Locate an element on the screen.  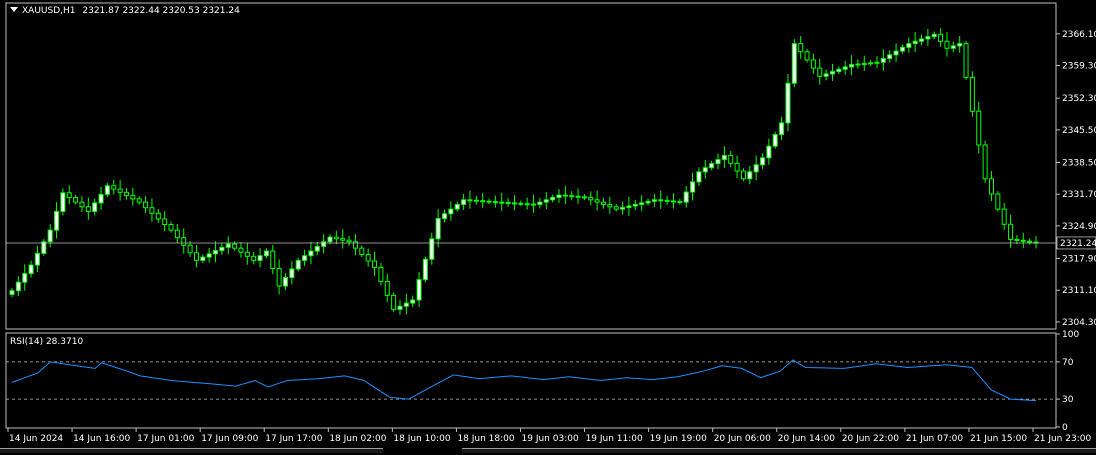
price-tick-label-8: 2311.10 is located at coordinates (1079, 291).